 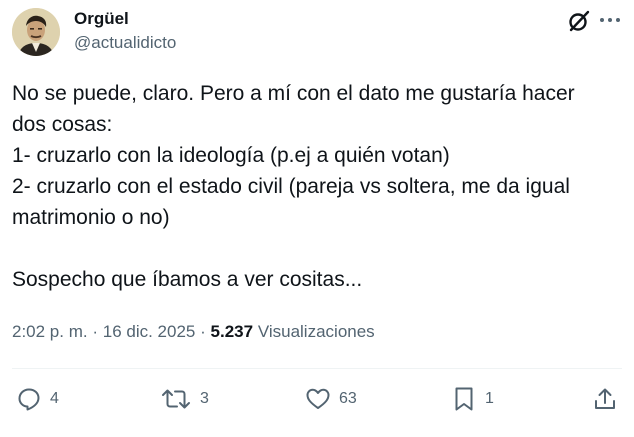 I want to click on avatar, so click(x=36, y=32).